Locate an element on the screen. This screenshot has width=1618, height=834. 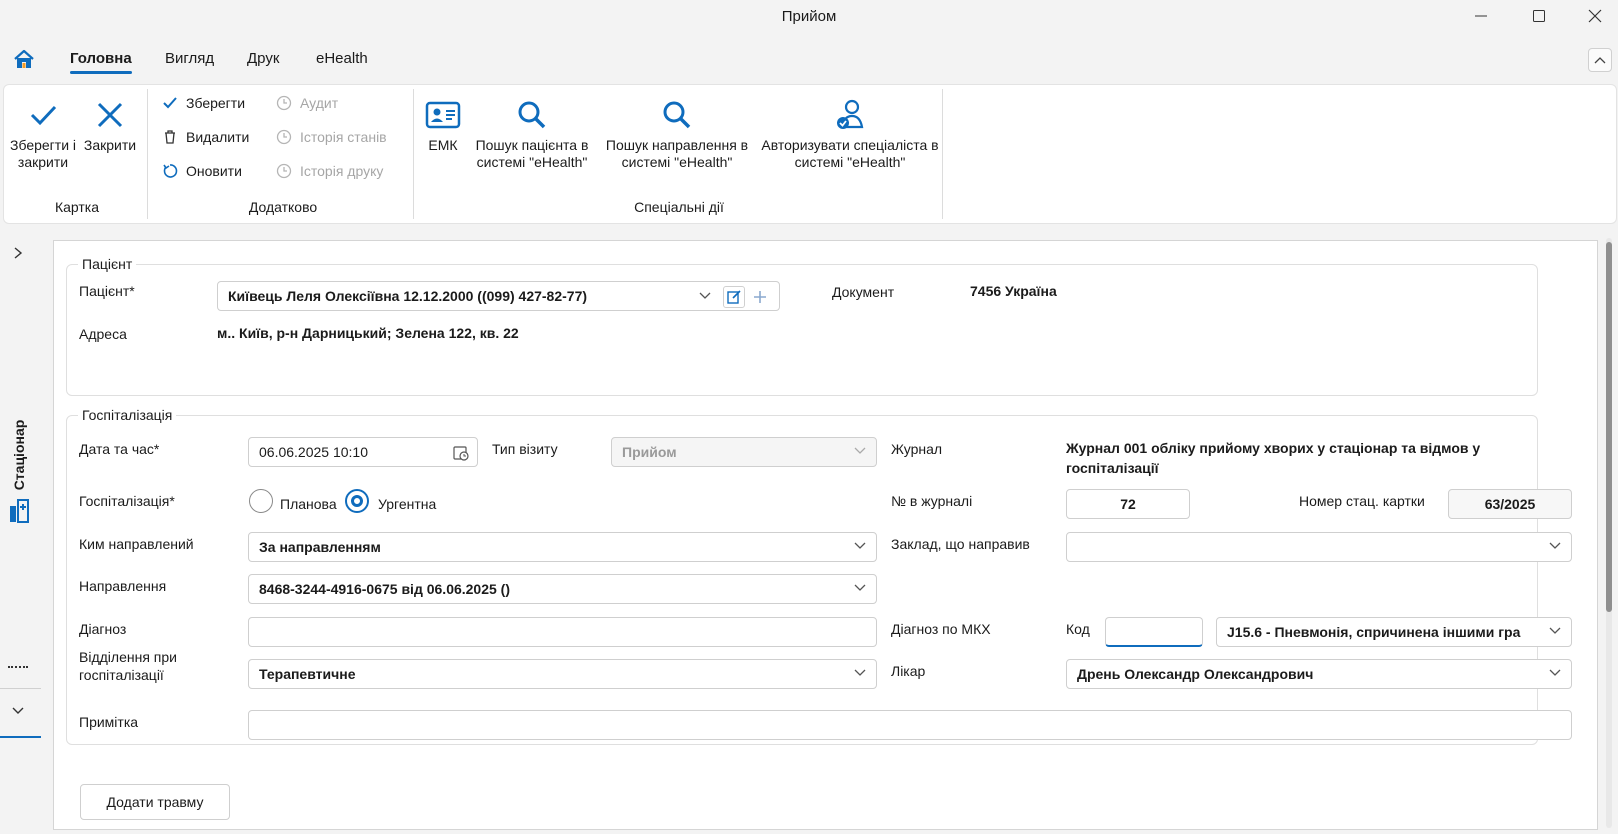
planned-radio is located at coordinates (261, 501).